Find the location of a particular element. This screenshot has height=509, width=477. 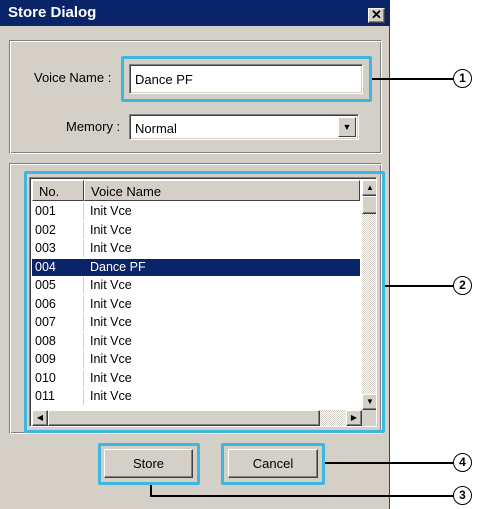

store-button-highlight is located at coordinates (149, 464).